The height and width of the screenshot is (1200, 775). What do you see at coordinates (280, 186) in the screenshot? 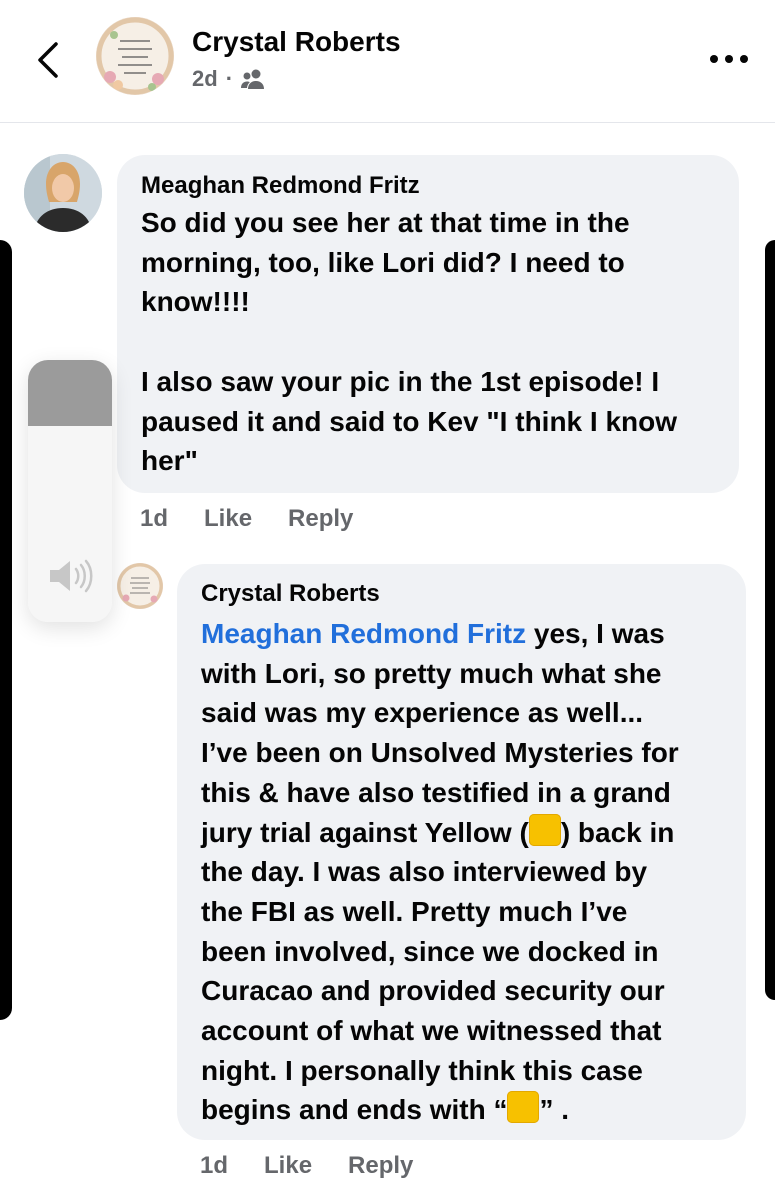
I see `comment-author: Meaghan Redmond Fritz` at bounding box center [280, 186].